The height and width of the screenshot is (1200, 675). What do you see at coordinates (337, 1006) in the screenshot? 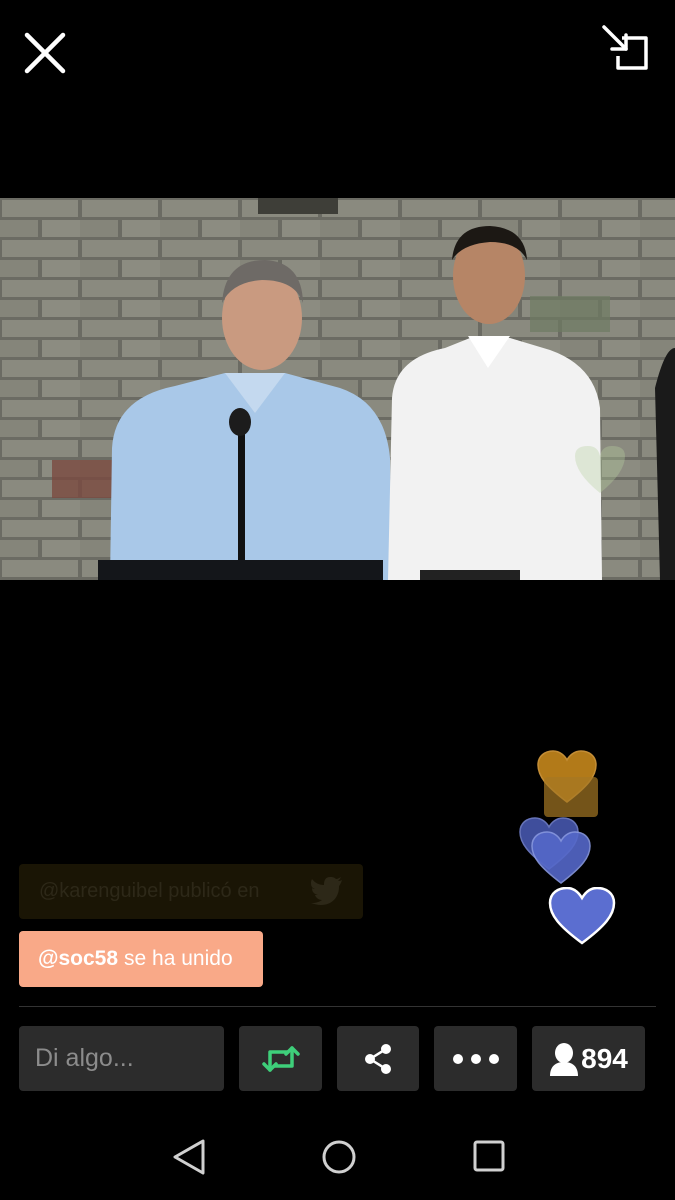
I see `divider` at bounding box center [337, 1006].